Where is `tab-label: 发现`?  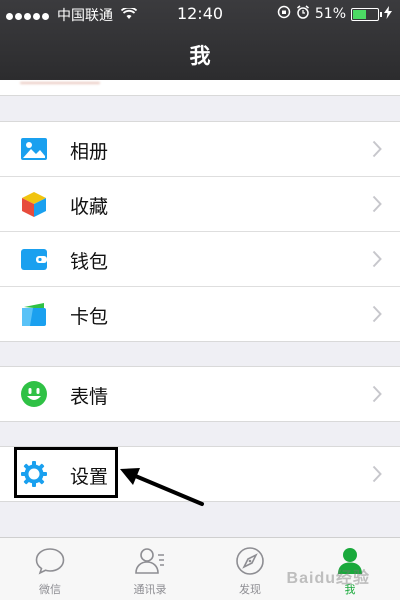 tab-label: 发现 is located at coordinates (250, 589).